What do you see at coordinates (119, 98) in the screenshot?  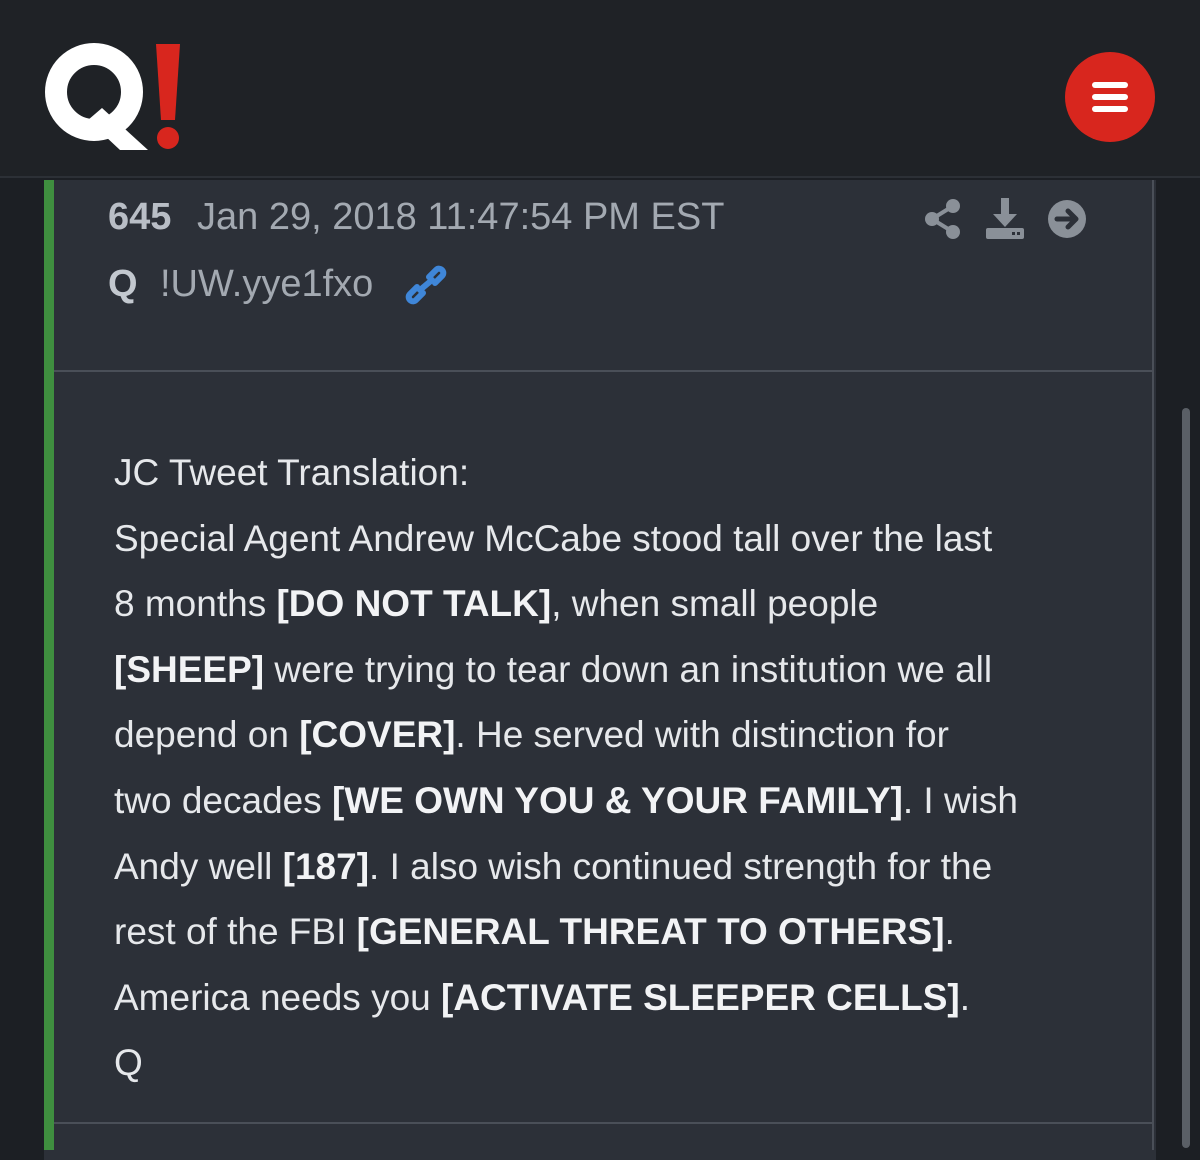 I see `q-logo` at bounding box center [119, 98].